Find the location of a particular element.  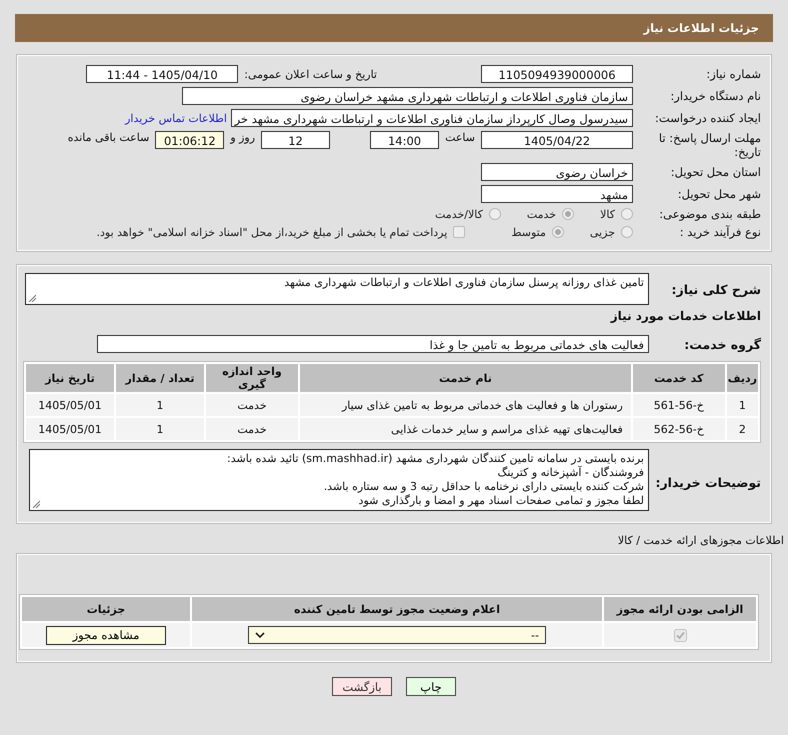

column-header: واحد اندازه گیری is located at coordinates (252, 378).